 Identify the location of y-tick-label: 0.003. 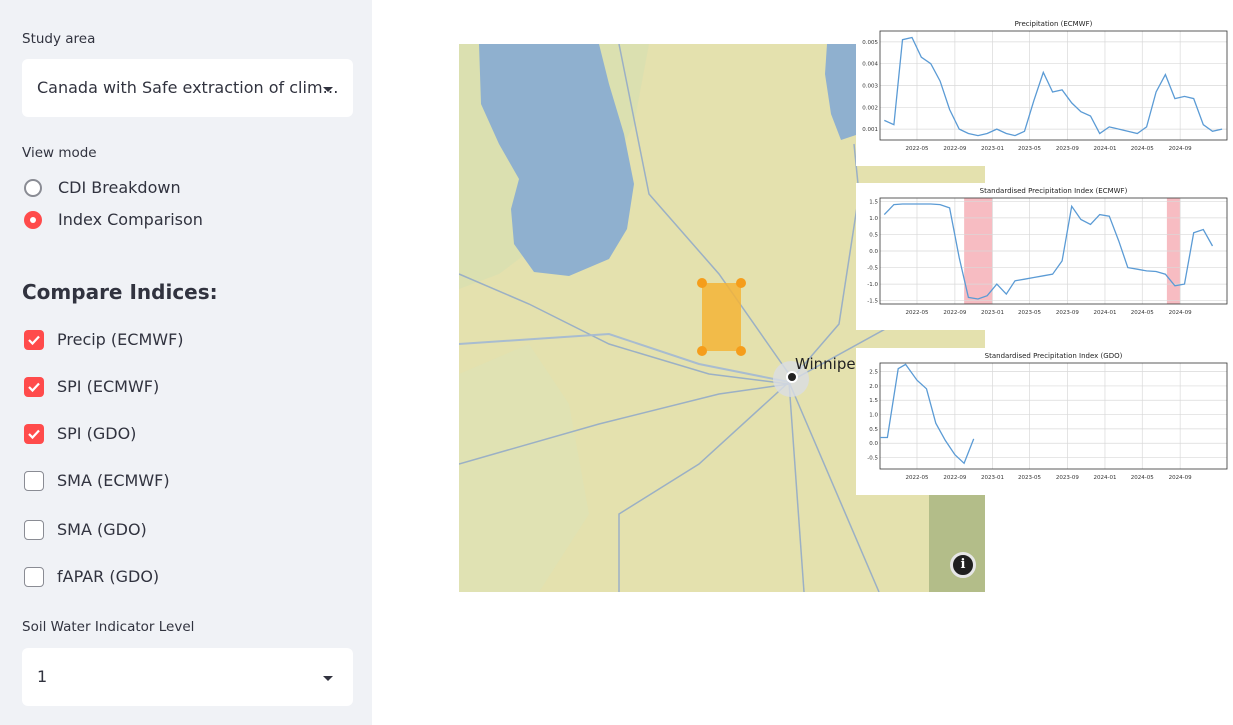
(870, 87).